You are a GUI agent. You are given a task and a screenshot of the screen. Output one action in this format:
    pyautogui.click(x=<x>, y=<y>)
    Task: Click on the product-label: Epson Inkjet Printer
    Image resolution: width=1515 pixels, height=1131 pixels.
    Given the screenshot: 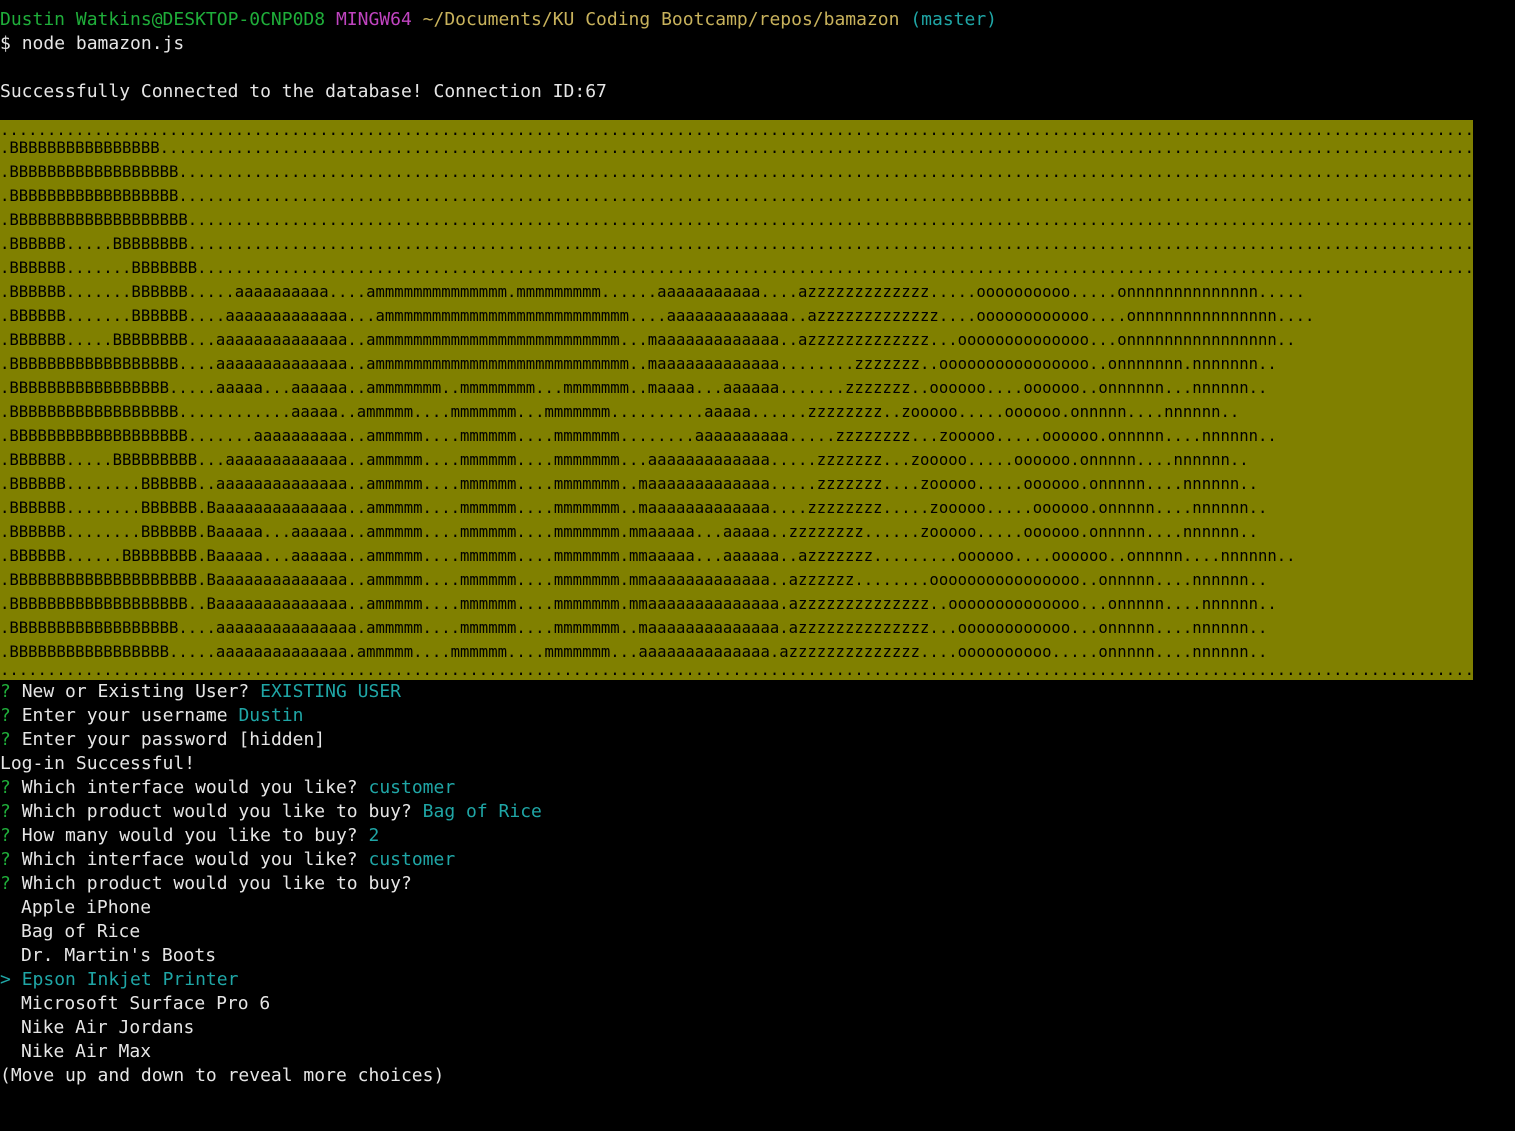 What is the action you would take?
    pyautogui.click(x=130, y=979)
    